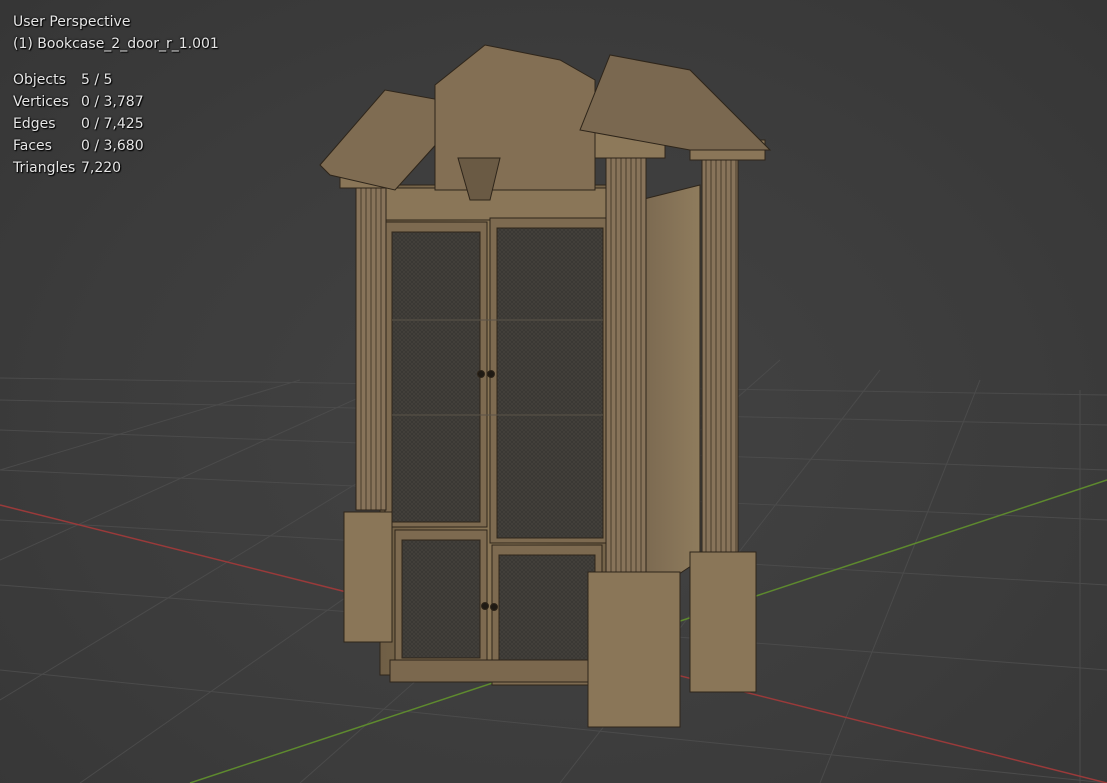 This screenshot has height=783, width=1107. I want to click on bookcase-side-panel, so click(670, 392).